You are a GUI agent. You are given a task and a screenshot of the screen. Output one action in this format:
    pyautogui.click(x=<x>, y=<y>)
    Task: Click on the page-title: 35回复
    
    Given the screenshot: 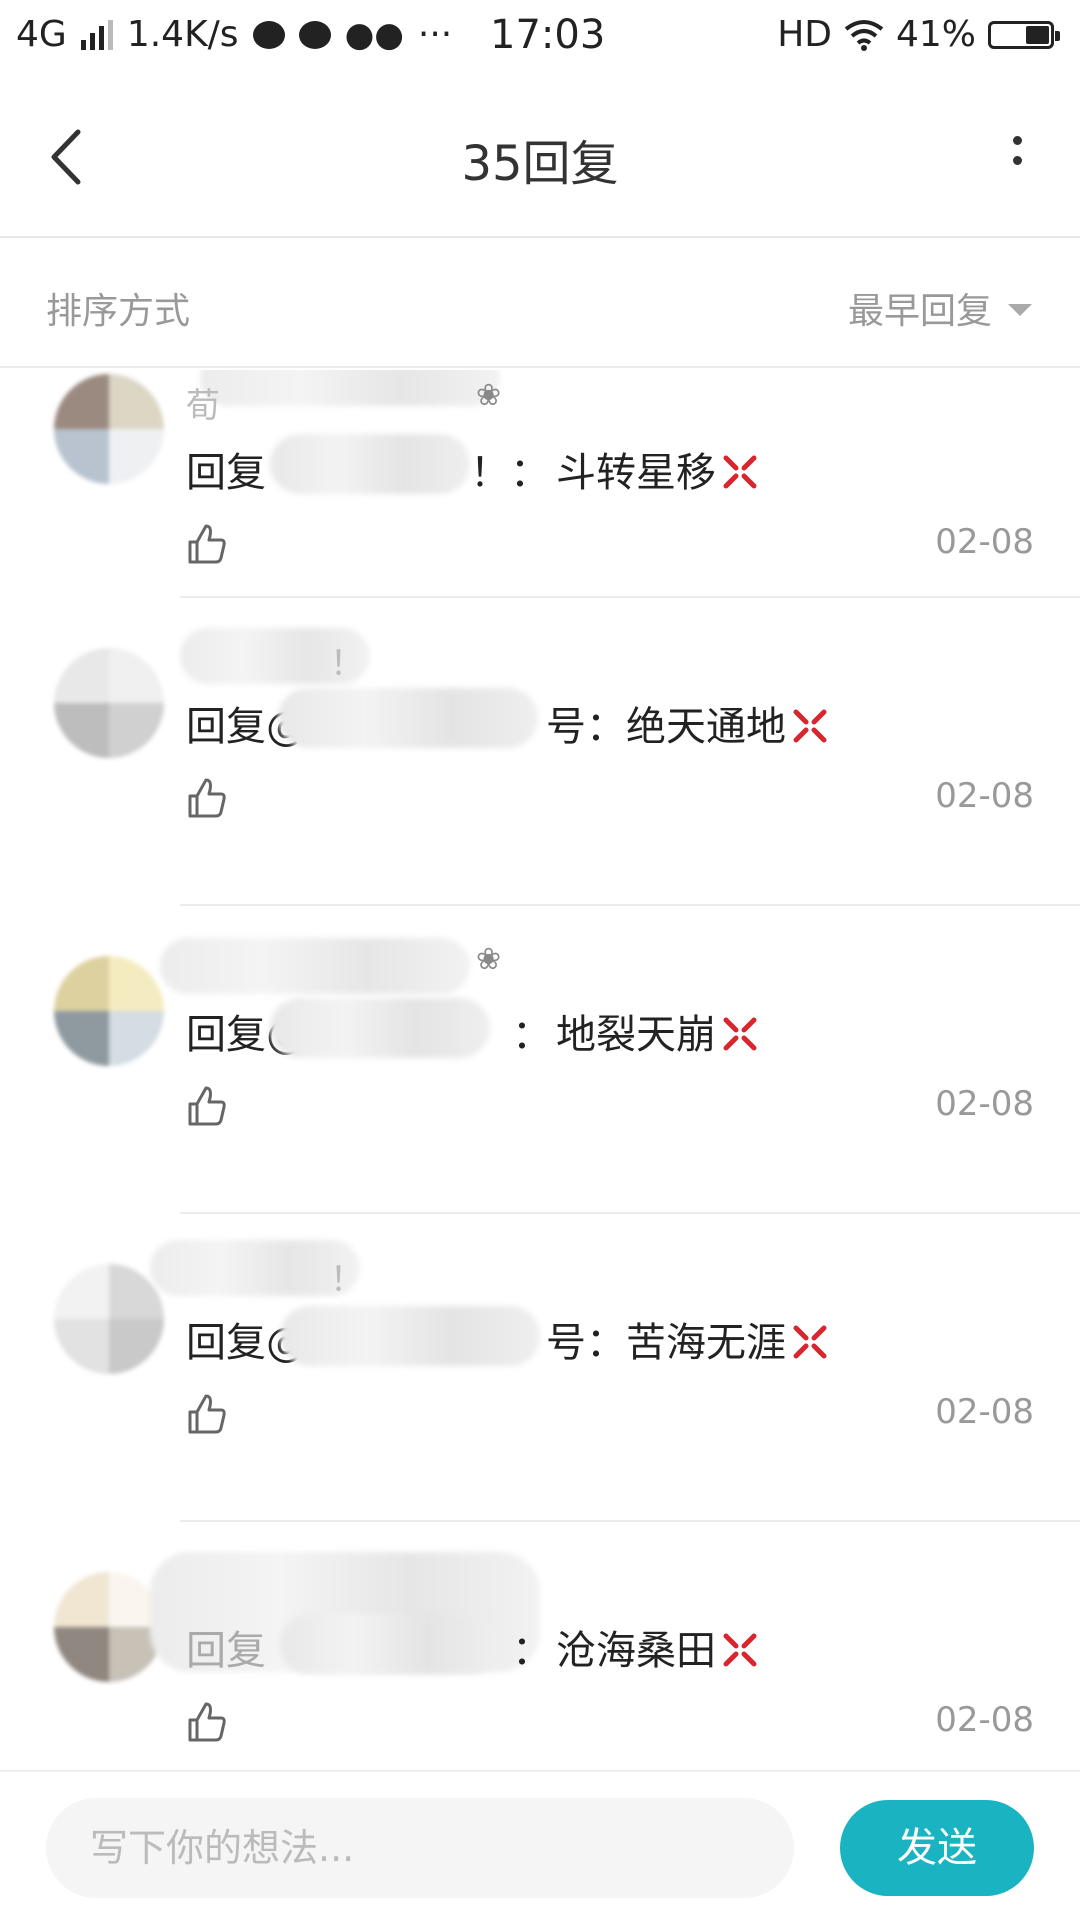 What is the action you would take?
    pyautogui.click(x=540, y=164)
    